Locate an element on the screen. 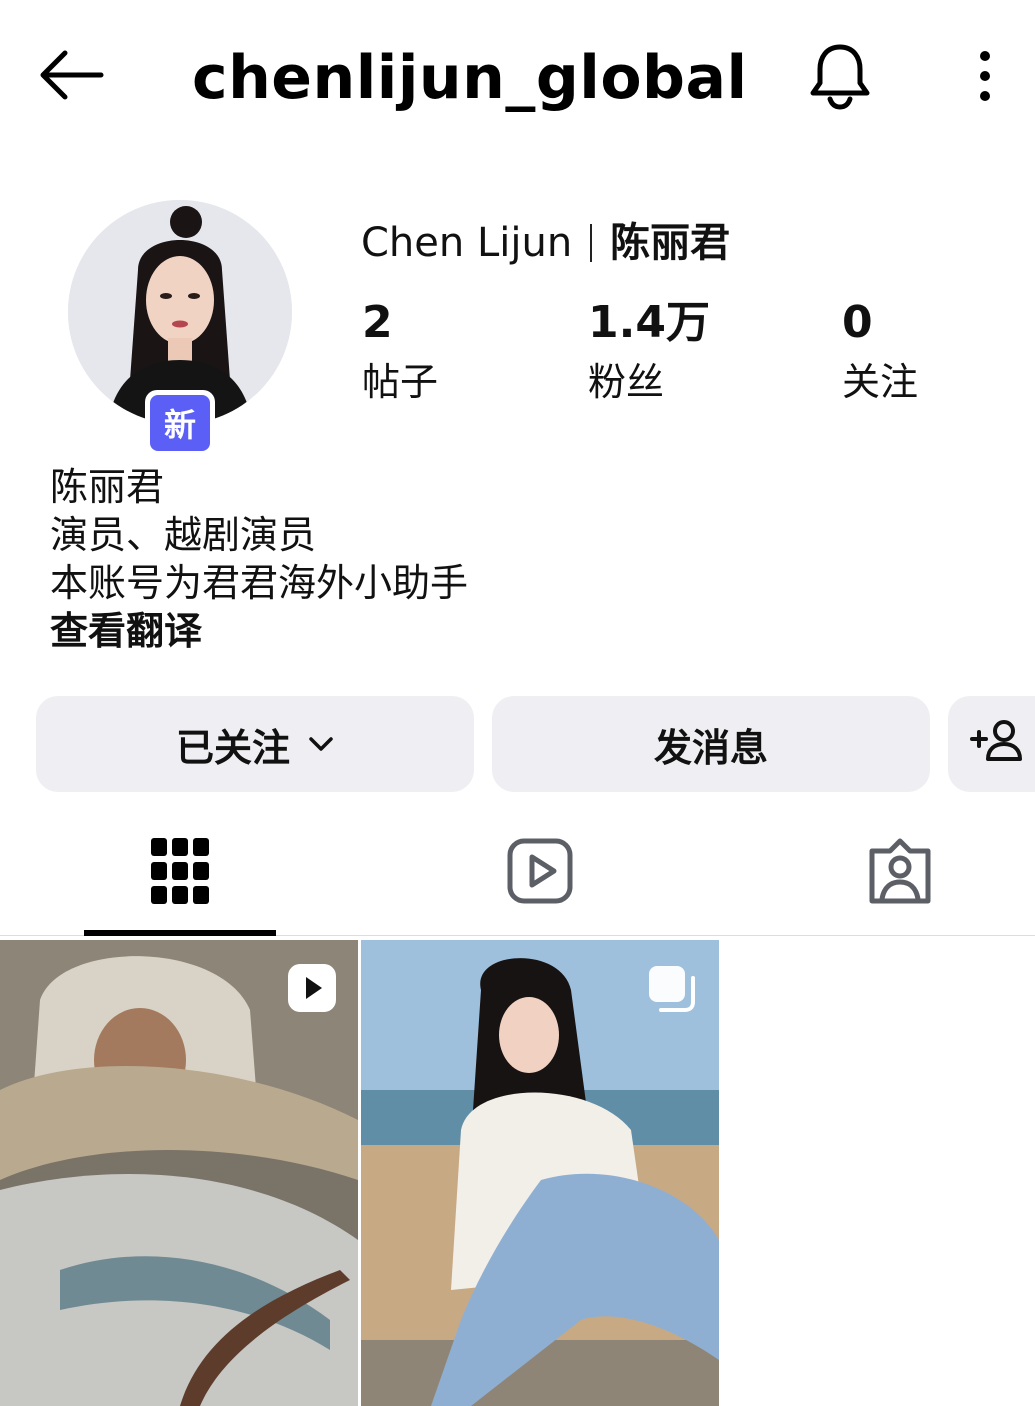 This screenshot has height=1406, width=1035. stat-followers: 1.4万 粉丝 is located at coordinates (649, 353).